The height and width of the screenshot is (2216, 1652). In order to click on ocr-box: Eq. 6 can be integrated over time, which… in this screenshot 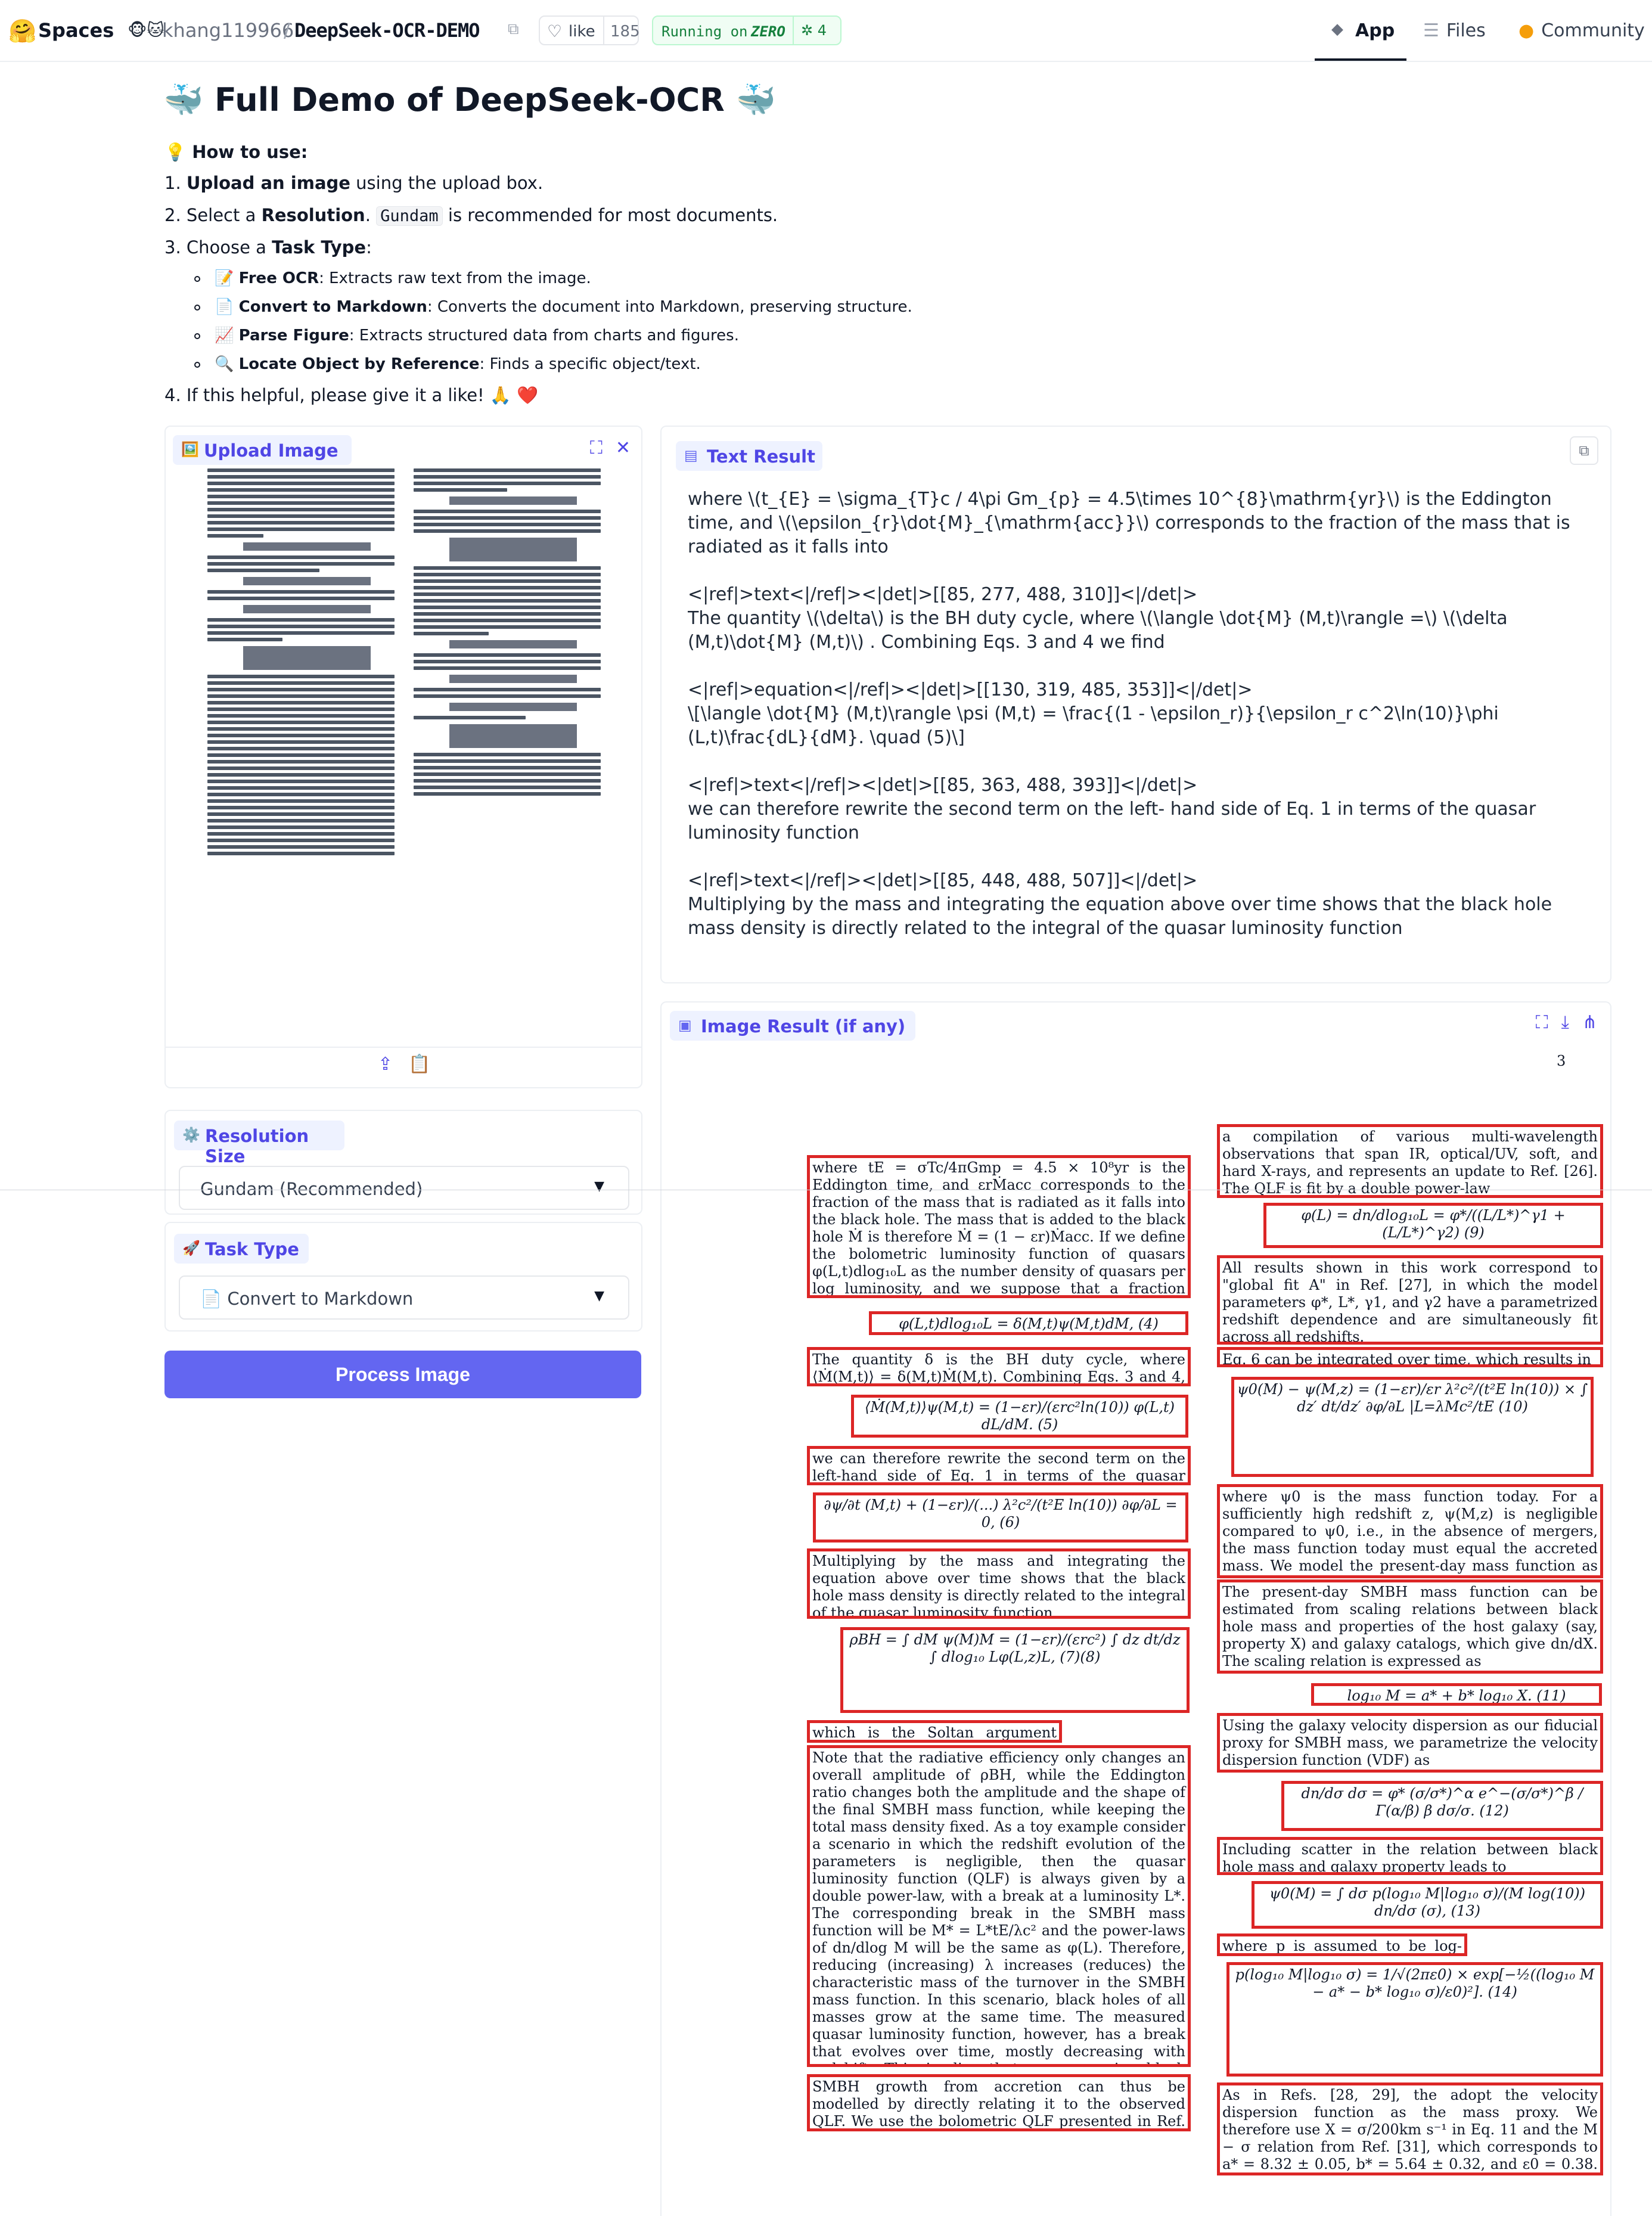, I will do `click(1410, 1357)`.